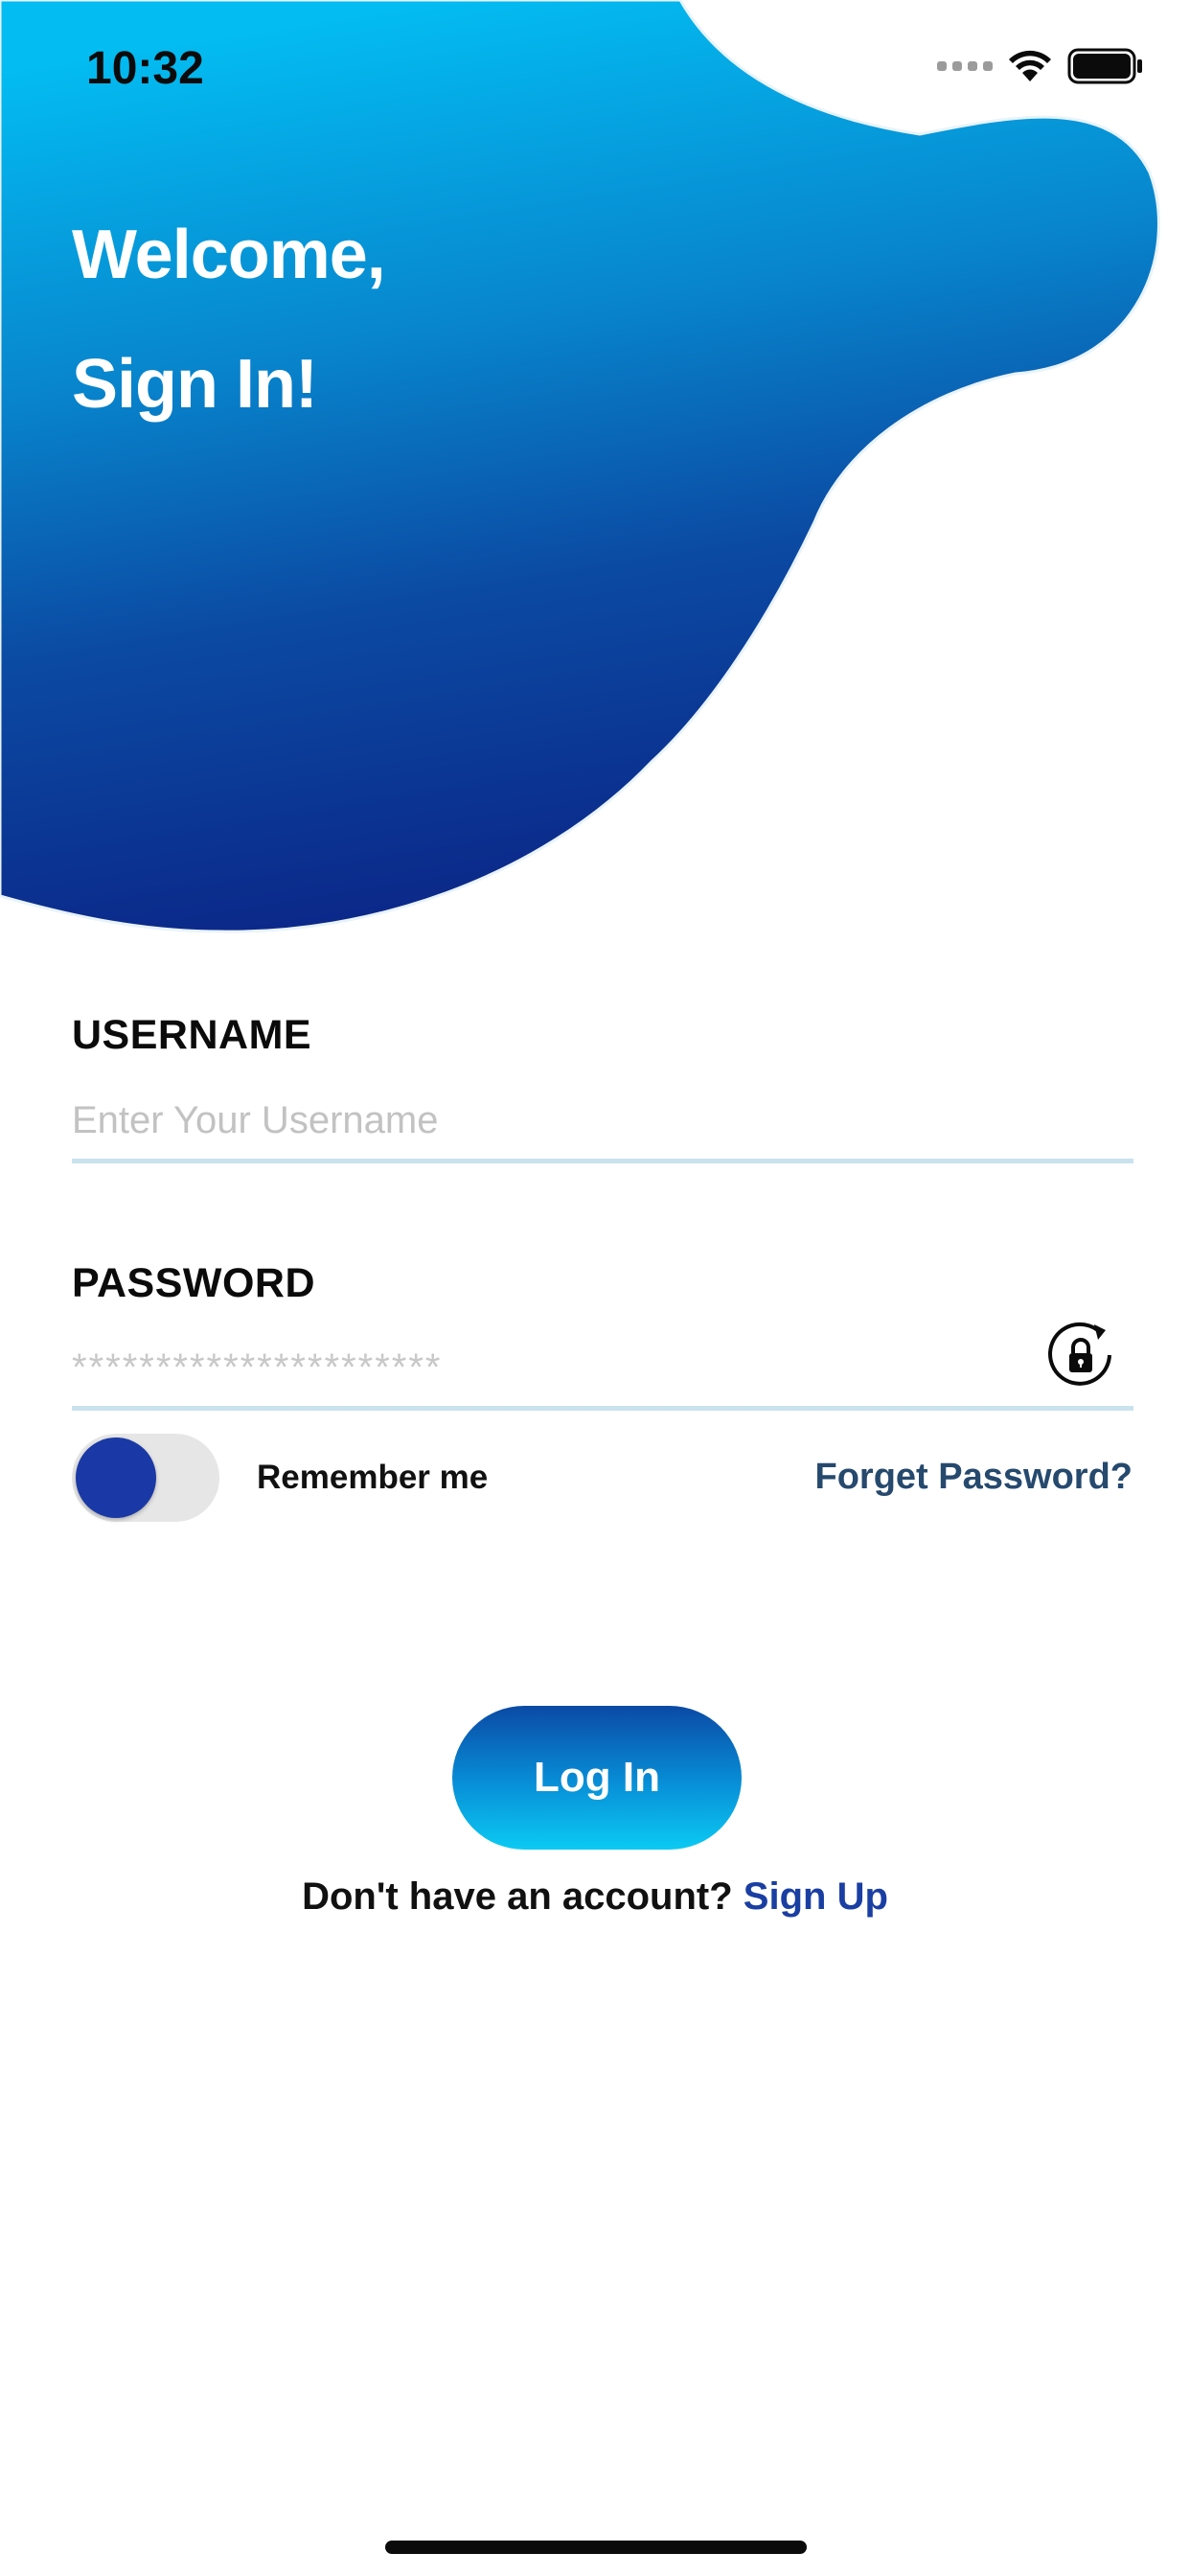  Describe the element at coordinates (1104, 66) in the screenshot. I see `battery-icon` at that location.